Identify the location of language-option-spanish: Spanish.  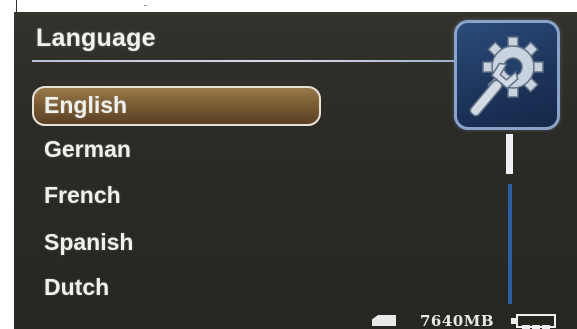
(88, 242).